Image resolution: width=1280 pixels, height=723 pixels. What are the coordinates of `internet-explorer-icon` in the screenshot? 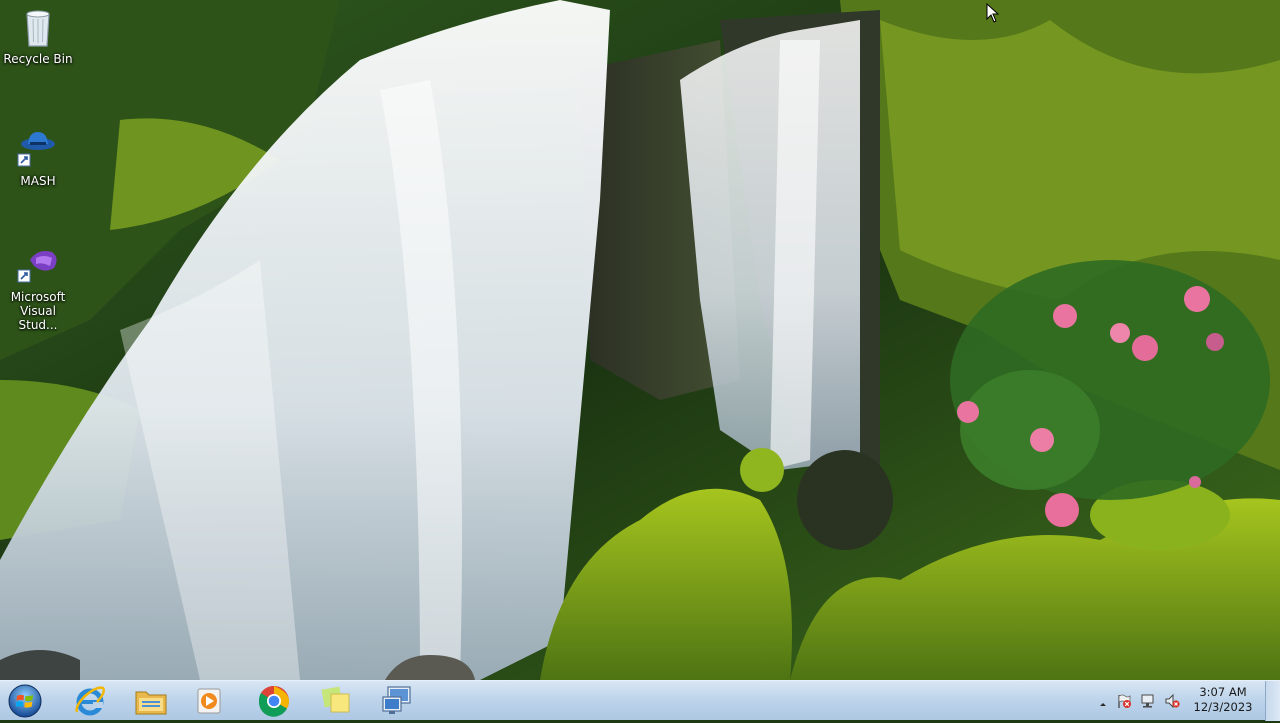 It's located at (90, 701).